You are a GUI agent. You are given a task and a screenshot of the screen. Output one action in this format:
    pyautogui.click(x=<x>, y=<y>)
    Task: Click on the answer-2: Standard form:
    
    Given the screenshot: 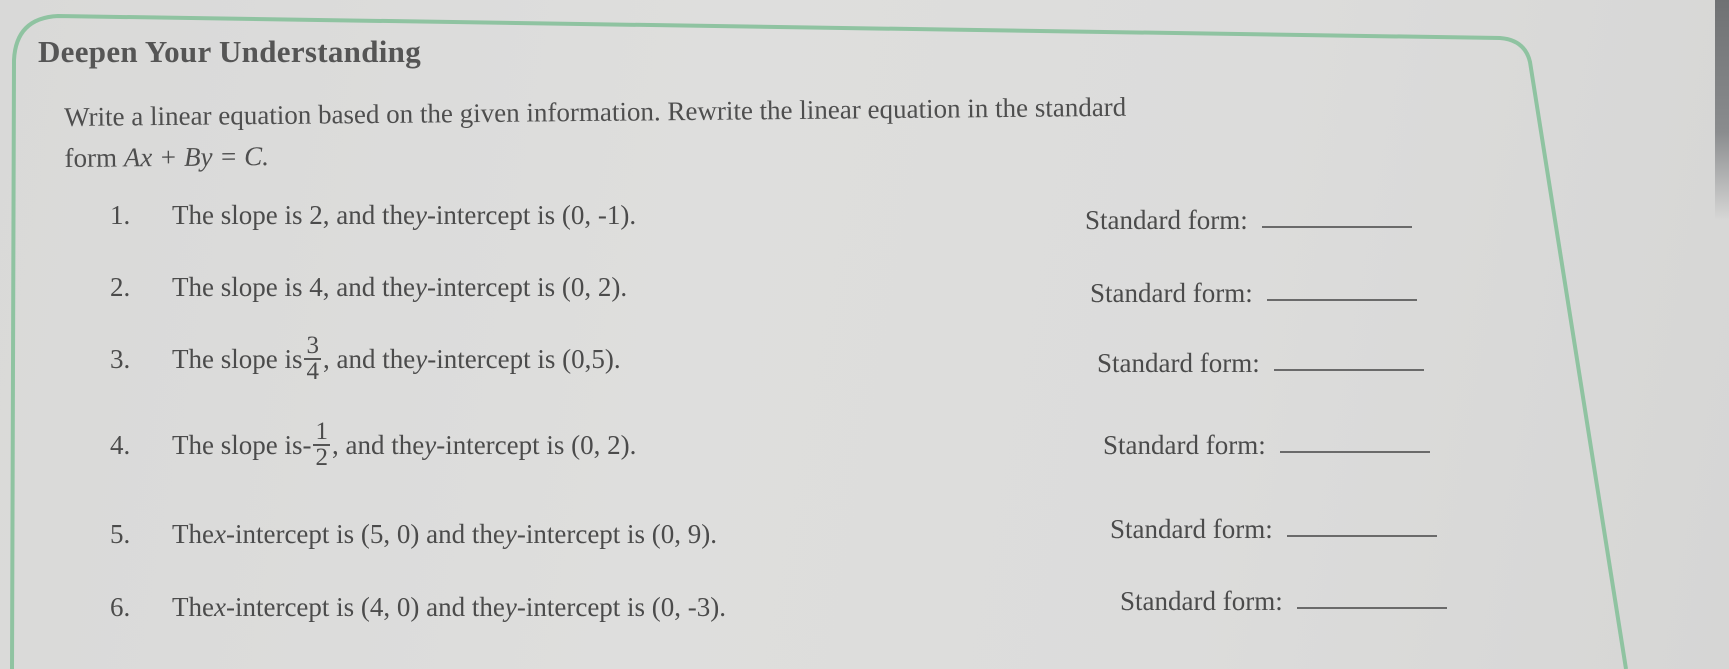 What is the action you would take?
    pyautogui.click(x=1253, y=293)
    